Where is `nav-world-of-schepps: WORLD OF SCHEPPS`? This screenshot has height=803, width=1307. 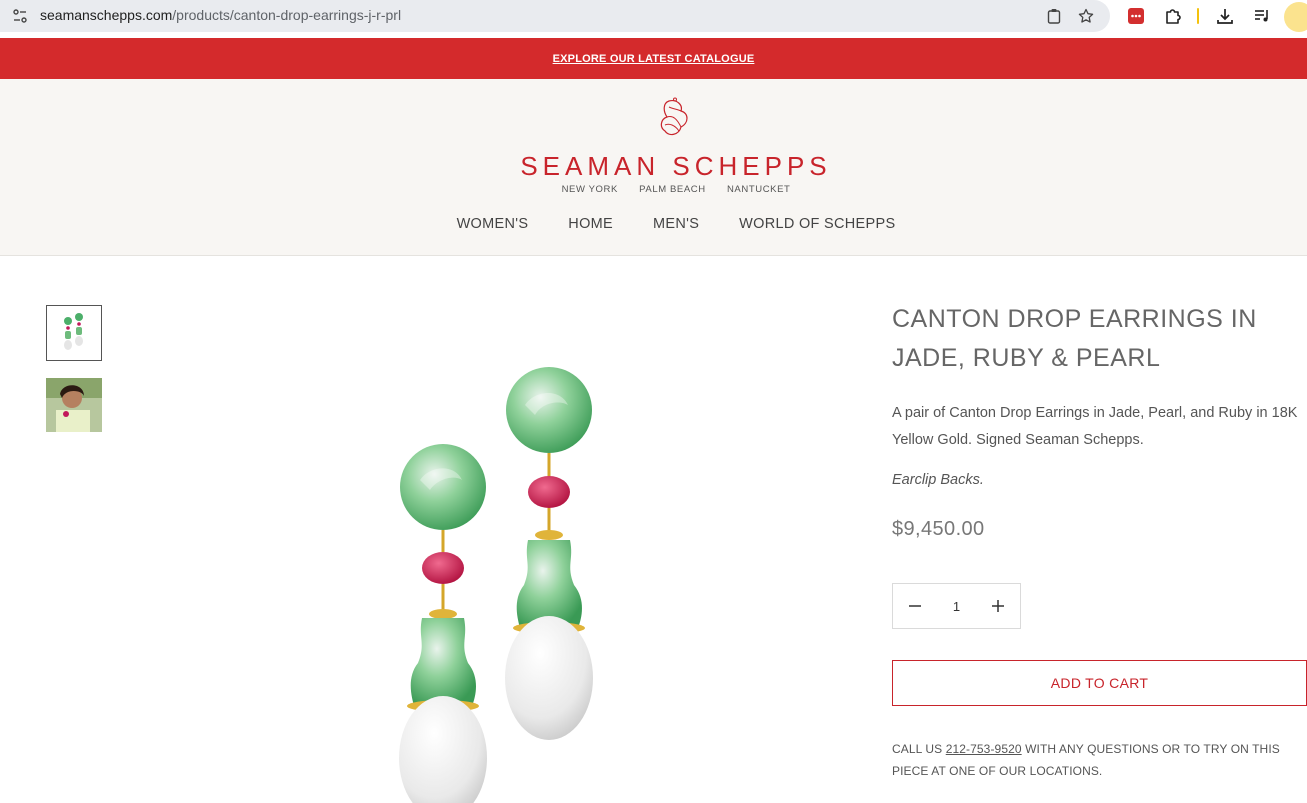 nav-world-of-schepps: WORLD OF SCHEPPS is located at coordinates (817, 224).